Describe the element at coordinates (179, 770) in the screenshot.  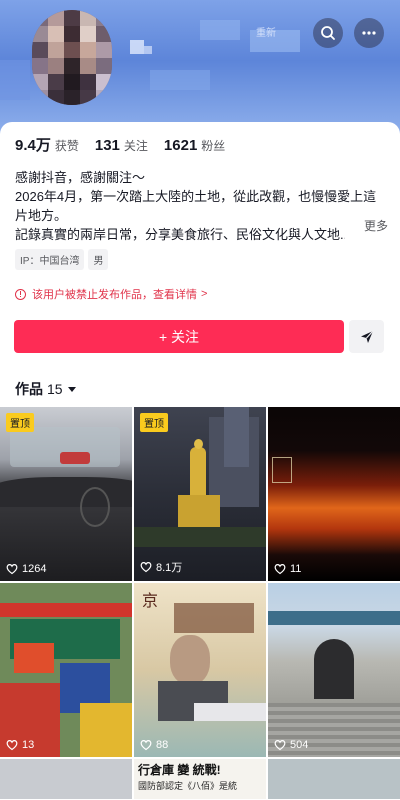
I see `thumbnail-headline: 行倉庫 變 統戰!` at that location.